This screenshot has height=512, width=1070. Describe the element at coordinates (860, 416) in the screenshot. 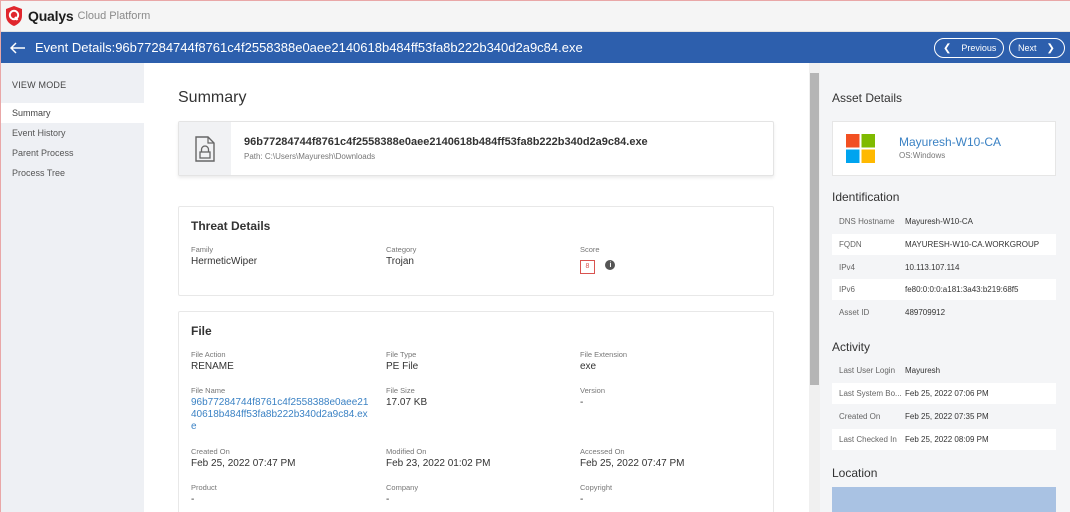

I see `kv-key: Created On` at that location.